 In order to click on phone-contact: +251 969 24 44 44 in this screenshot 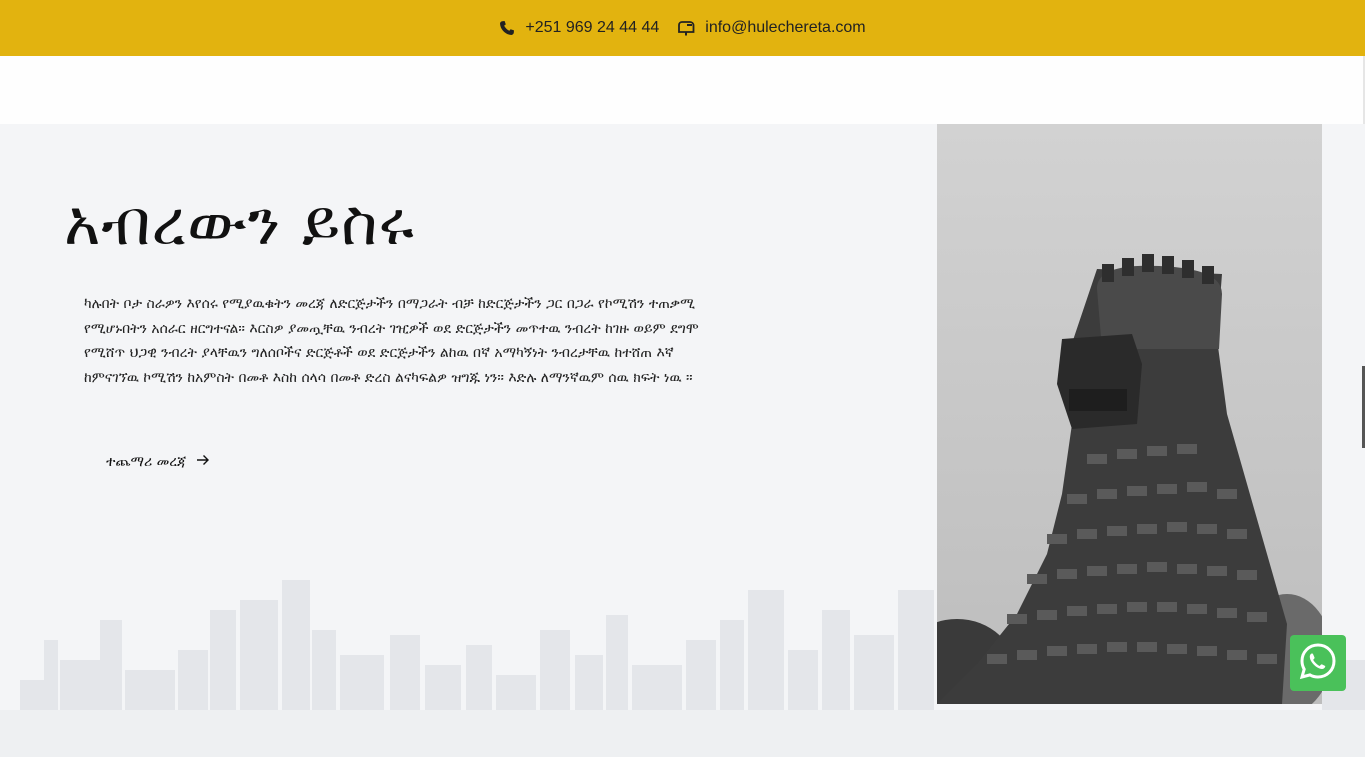, I will do `click(579, 28)`.